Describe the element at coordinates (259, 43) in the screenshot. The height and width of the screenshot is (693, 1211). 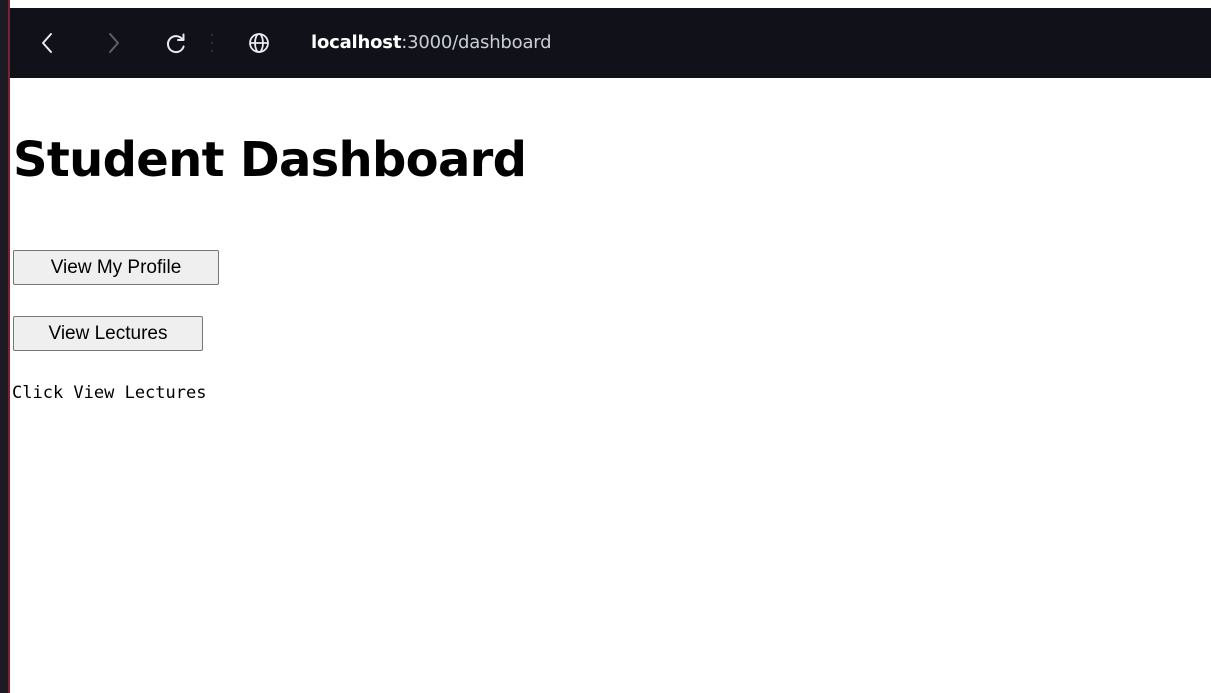
I see `globe-icon` at that location.